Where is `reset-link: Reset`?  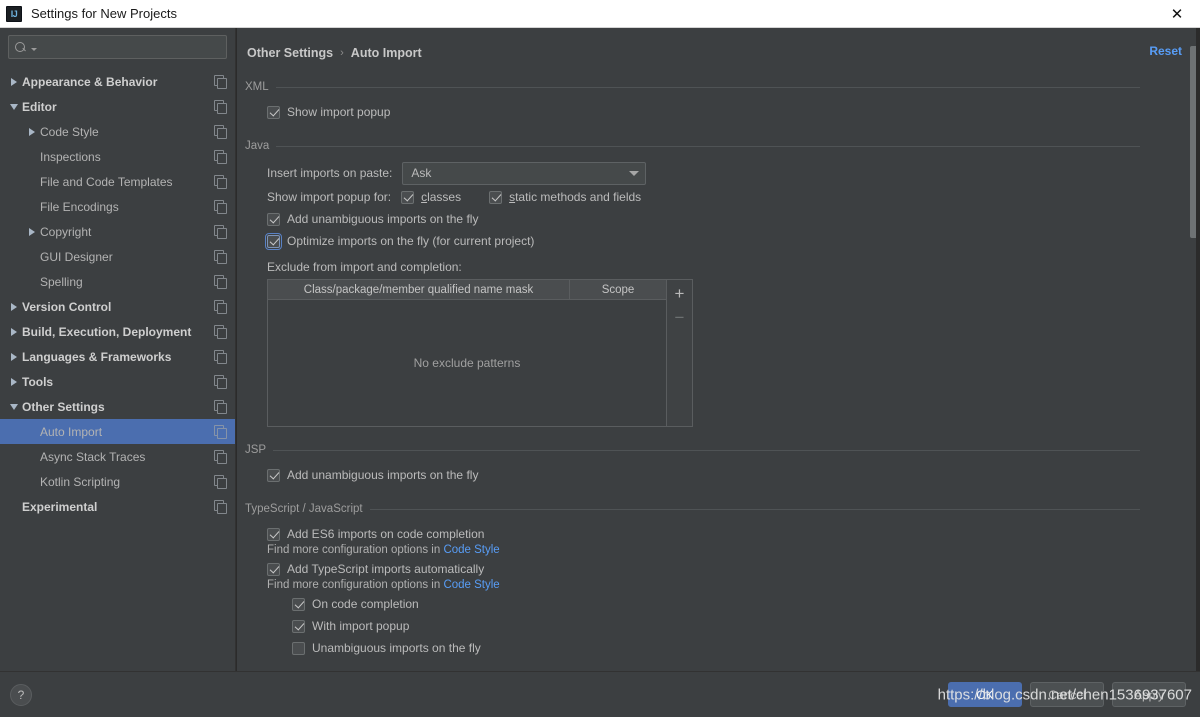 reset-link: Reset is located at coordinates (1165, 51).